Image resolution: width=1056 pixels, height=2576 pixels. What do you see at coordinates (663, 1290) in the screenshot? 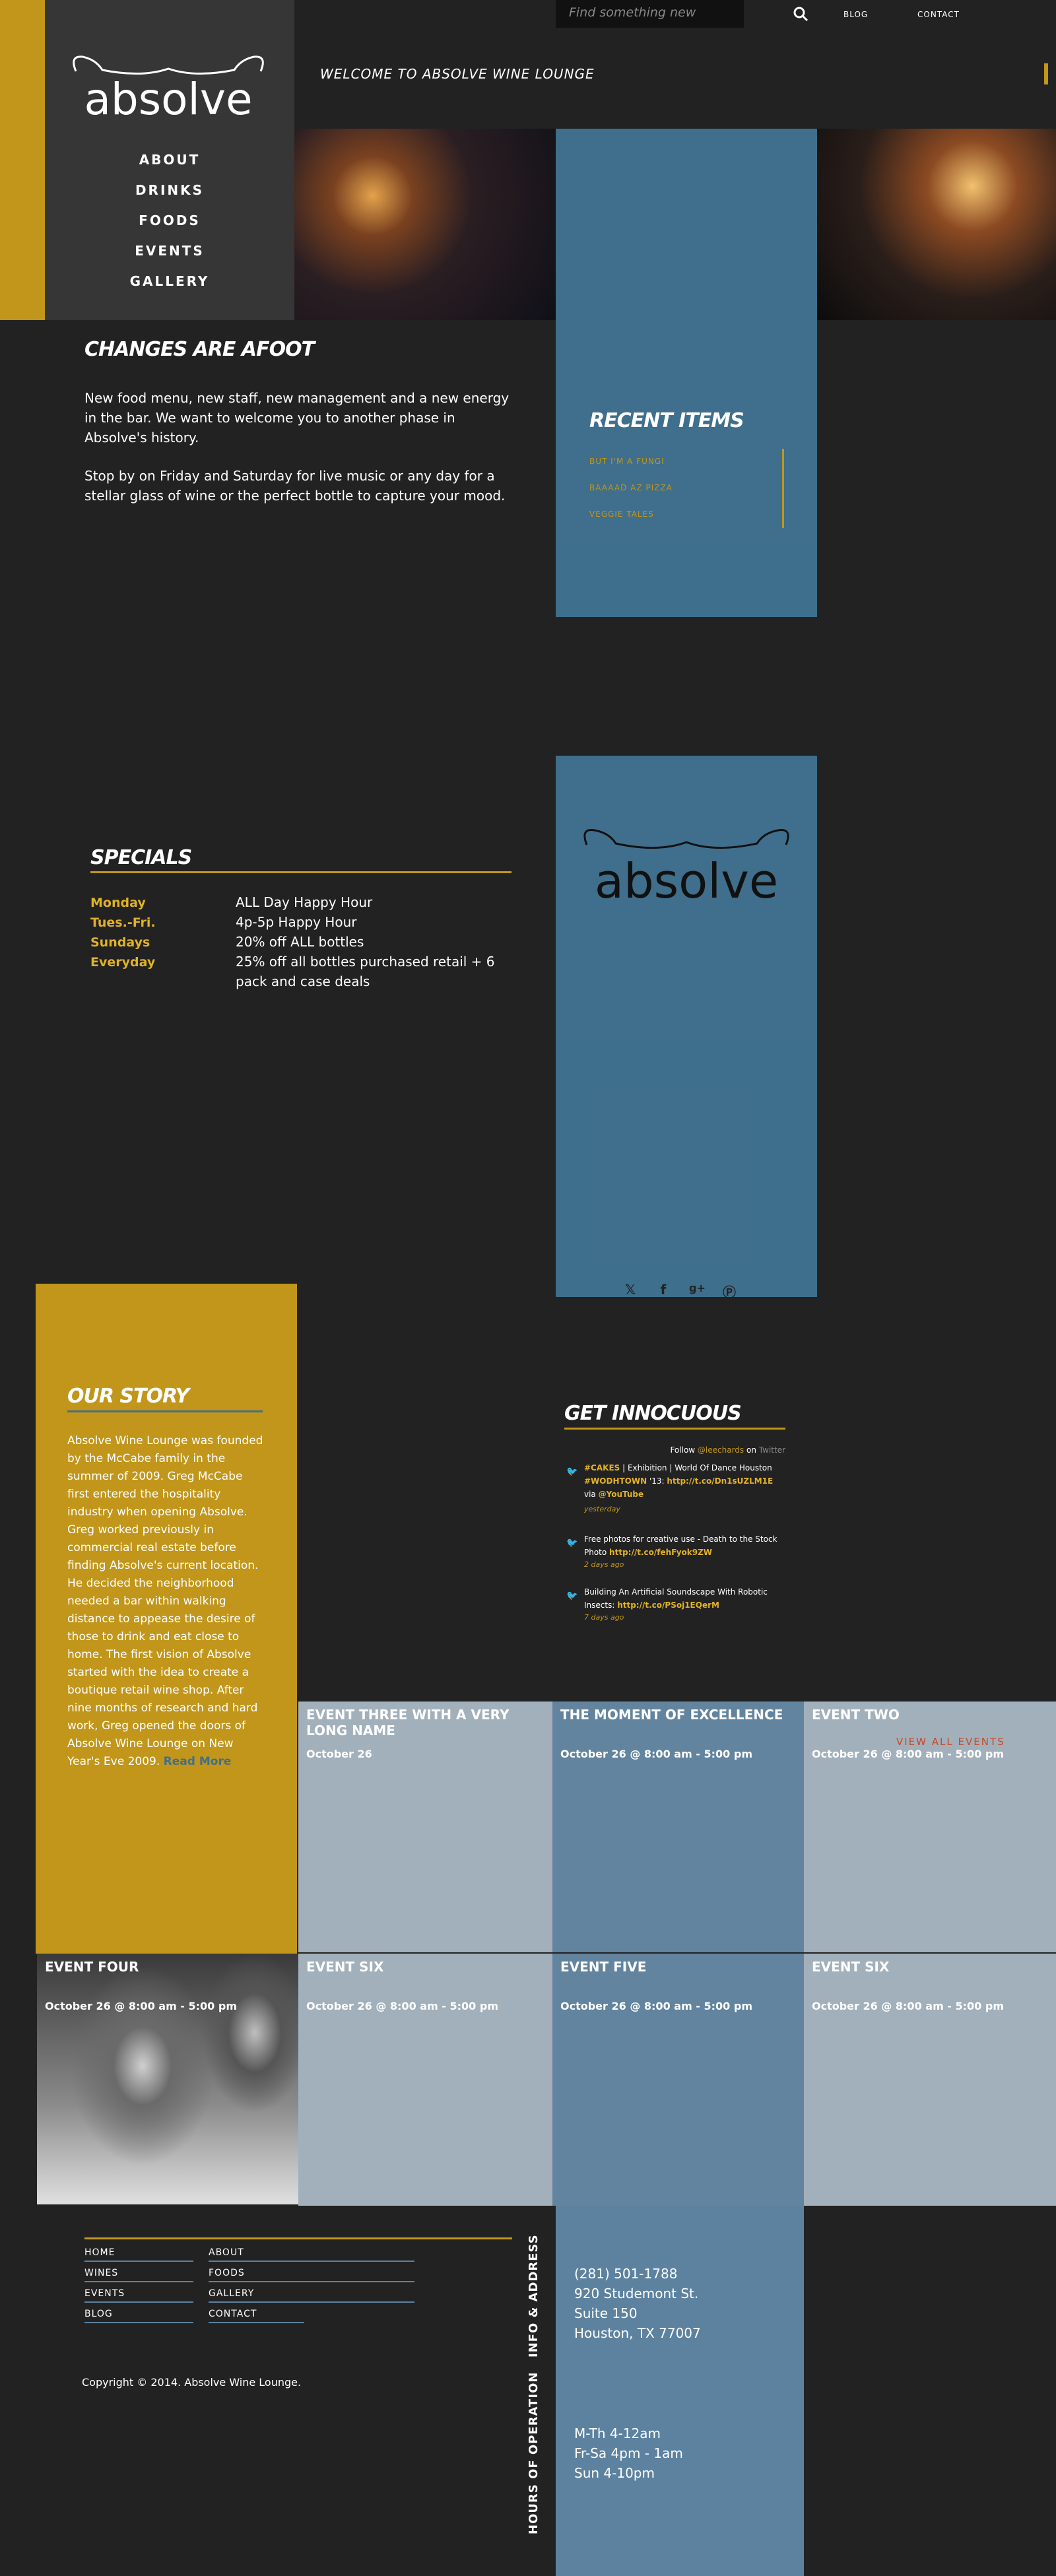
I see `facebook-icon: f` at bounding box center [663, 1290].